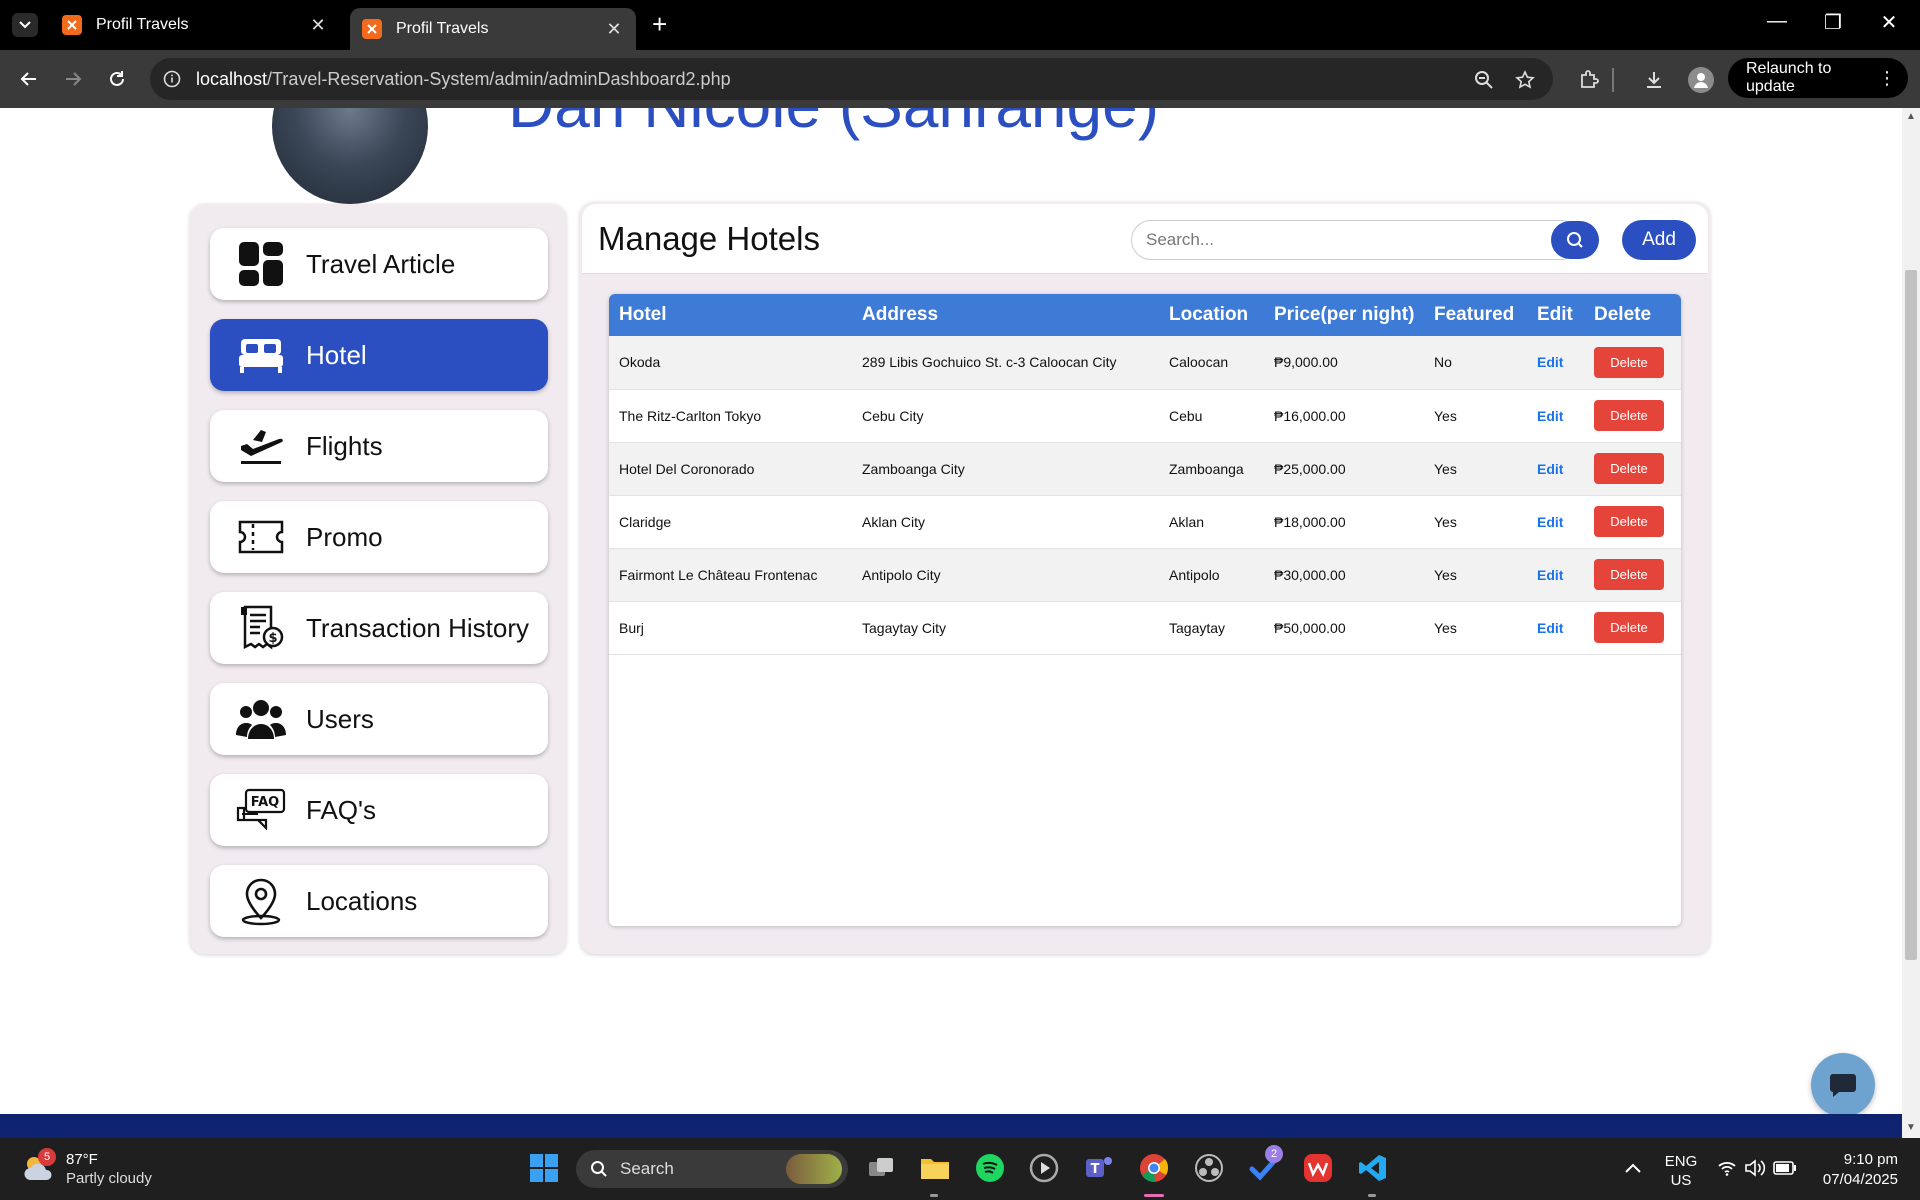  What do you see at coordinates (893, 415) in the screenshot?
I see `cell-address: Cebu City` at bounding box center [893, 415].